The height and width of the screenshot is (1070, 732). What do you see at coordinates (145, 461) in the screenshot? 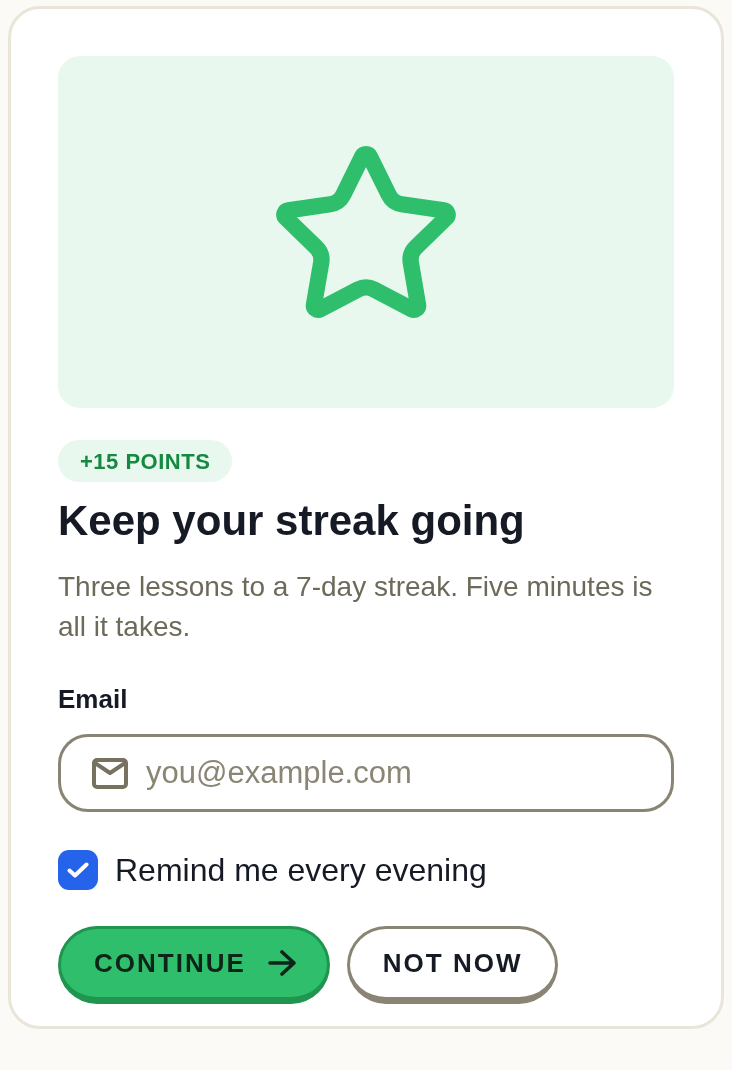
I see `points-badge: +15 POINTS` at bounding box center [145, 461].